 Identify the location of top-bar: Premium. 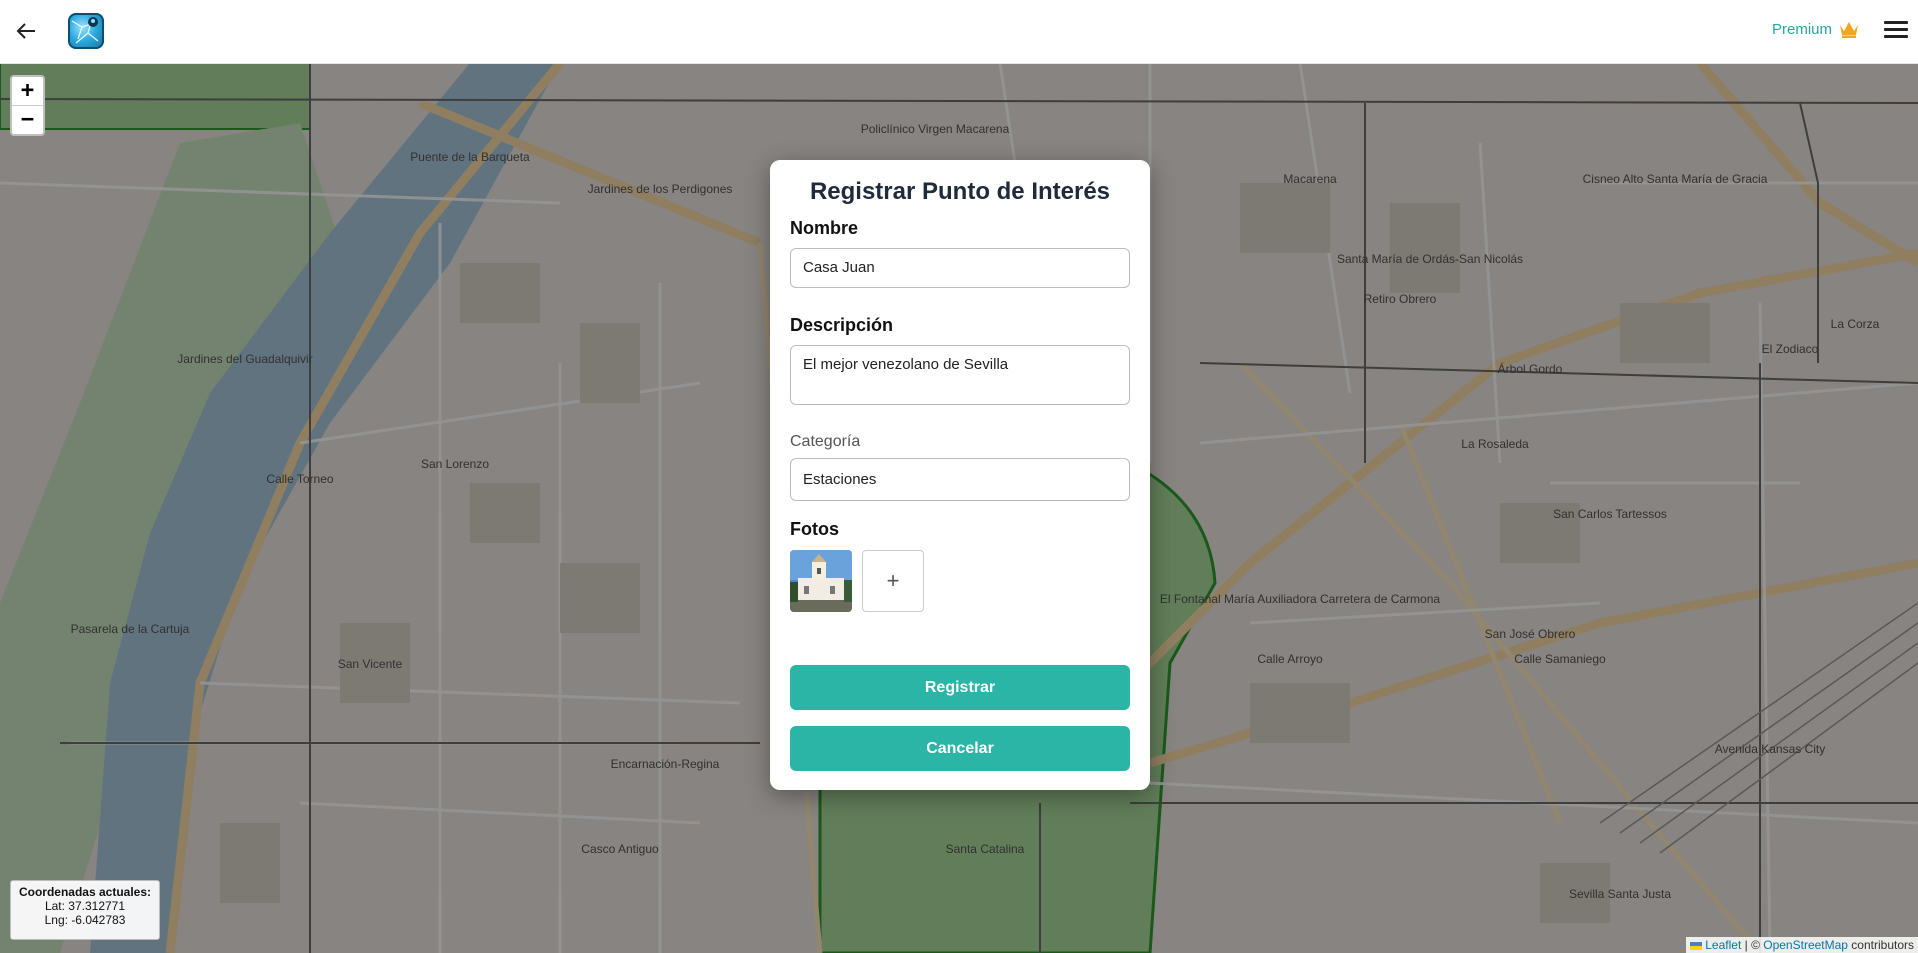
(959, 32).